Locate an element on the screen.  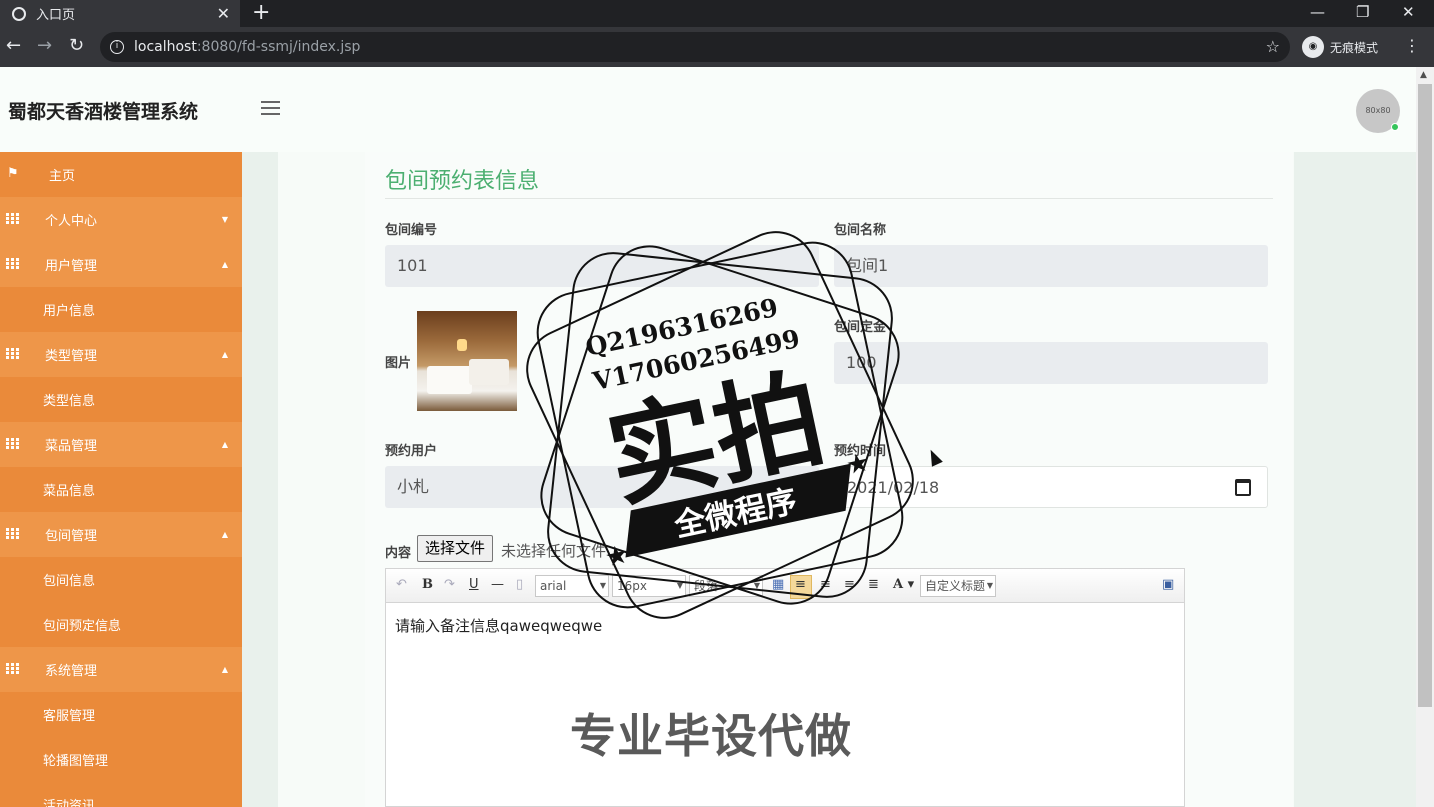
sidebar-item-label: 客服管理 is located at coordinates (69, 716).